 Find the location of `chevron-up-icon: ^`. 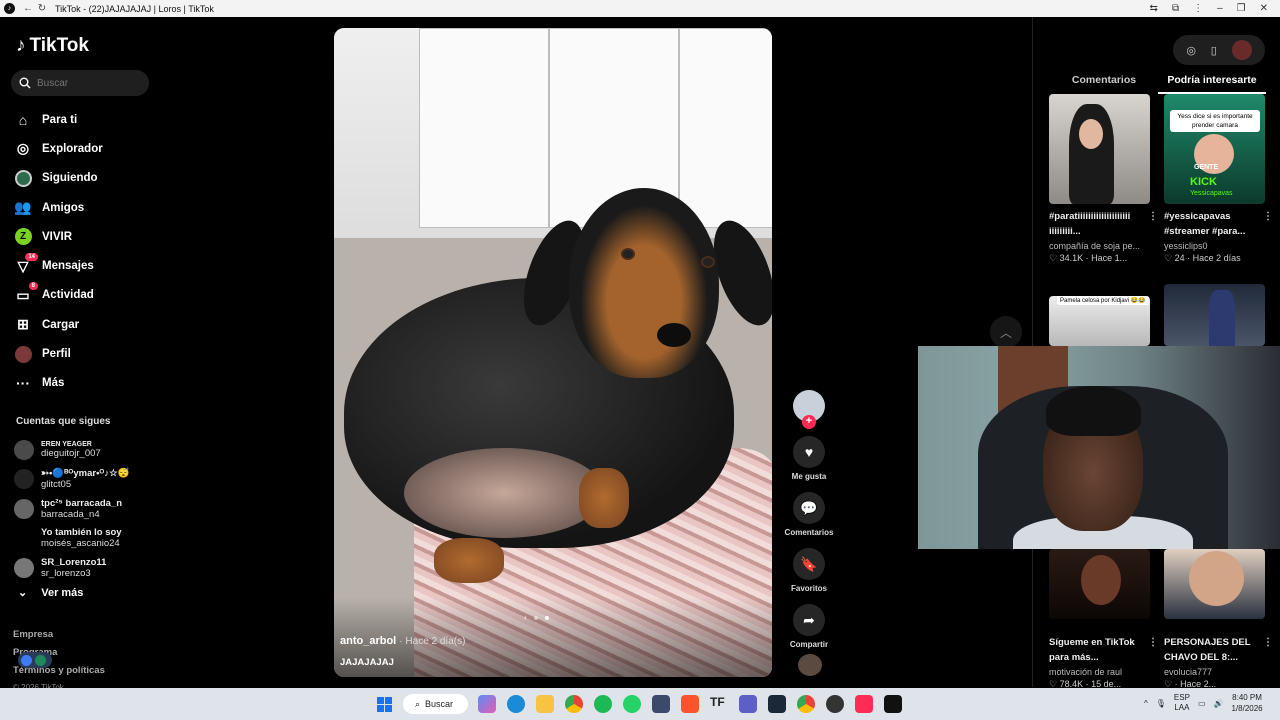

chevron-up-icon: ^ is located at coordinates (1146, 703).